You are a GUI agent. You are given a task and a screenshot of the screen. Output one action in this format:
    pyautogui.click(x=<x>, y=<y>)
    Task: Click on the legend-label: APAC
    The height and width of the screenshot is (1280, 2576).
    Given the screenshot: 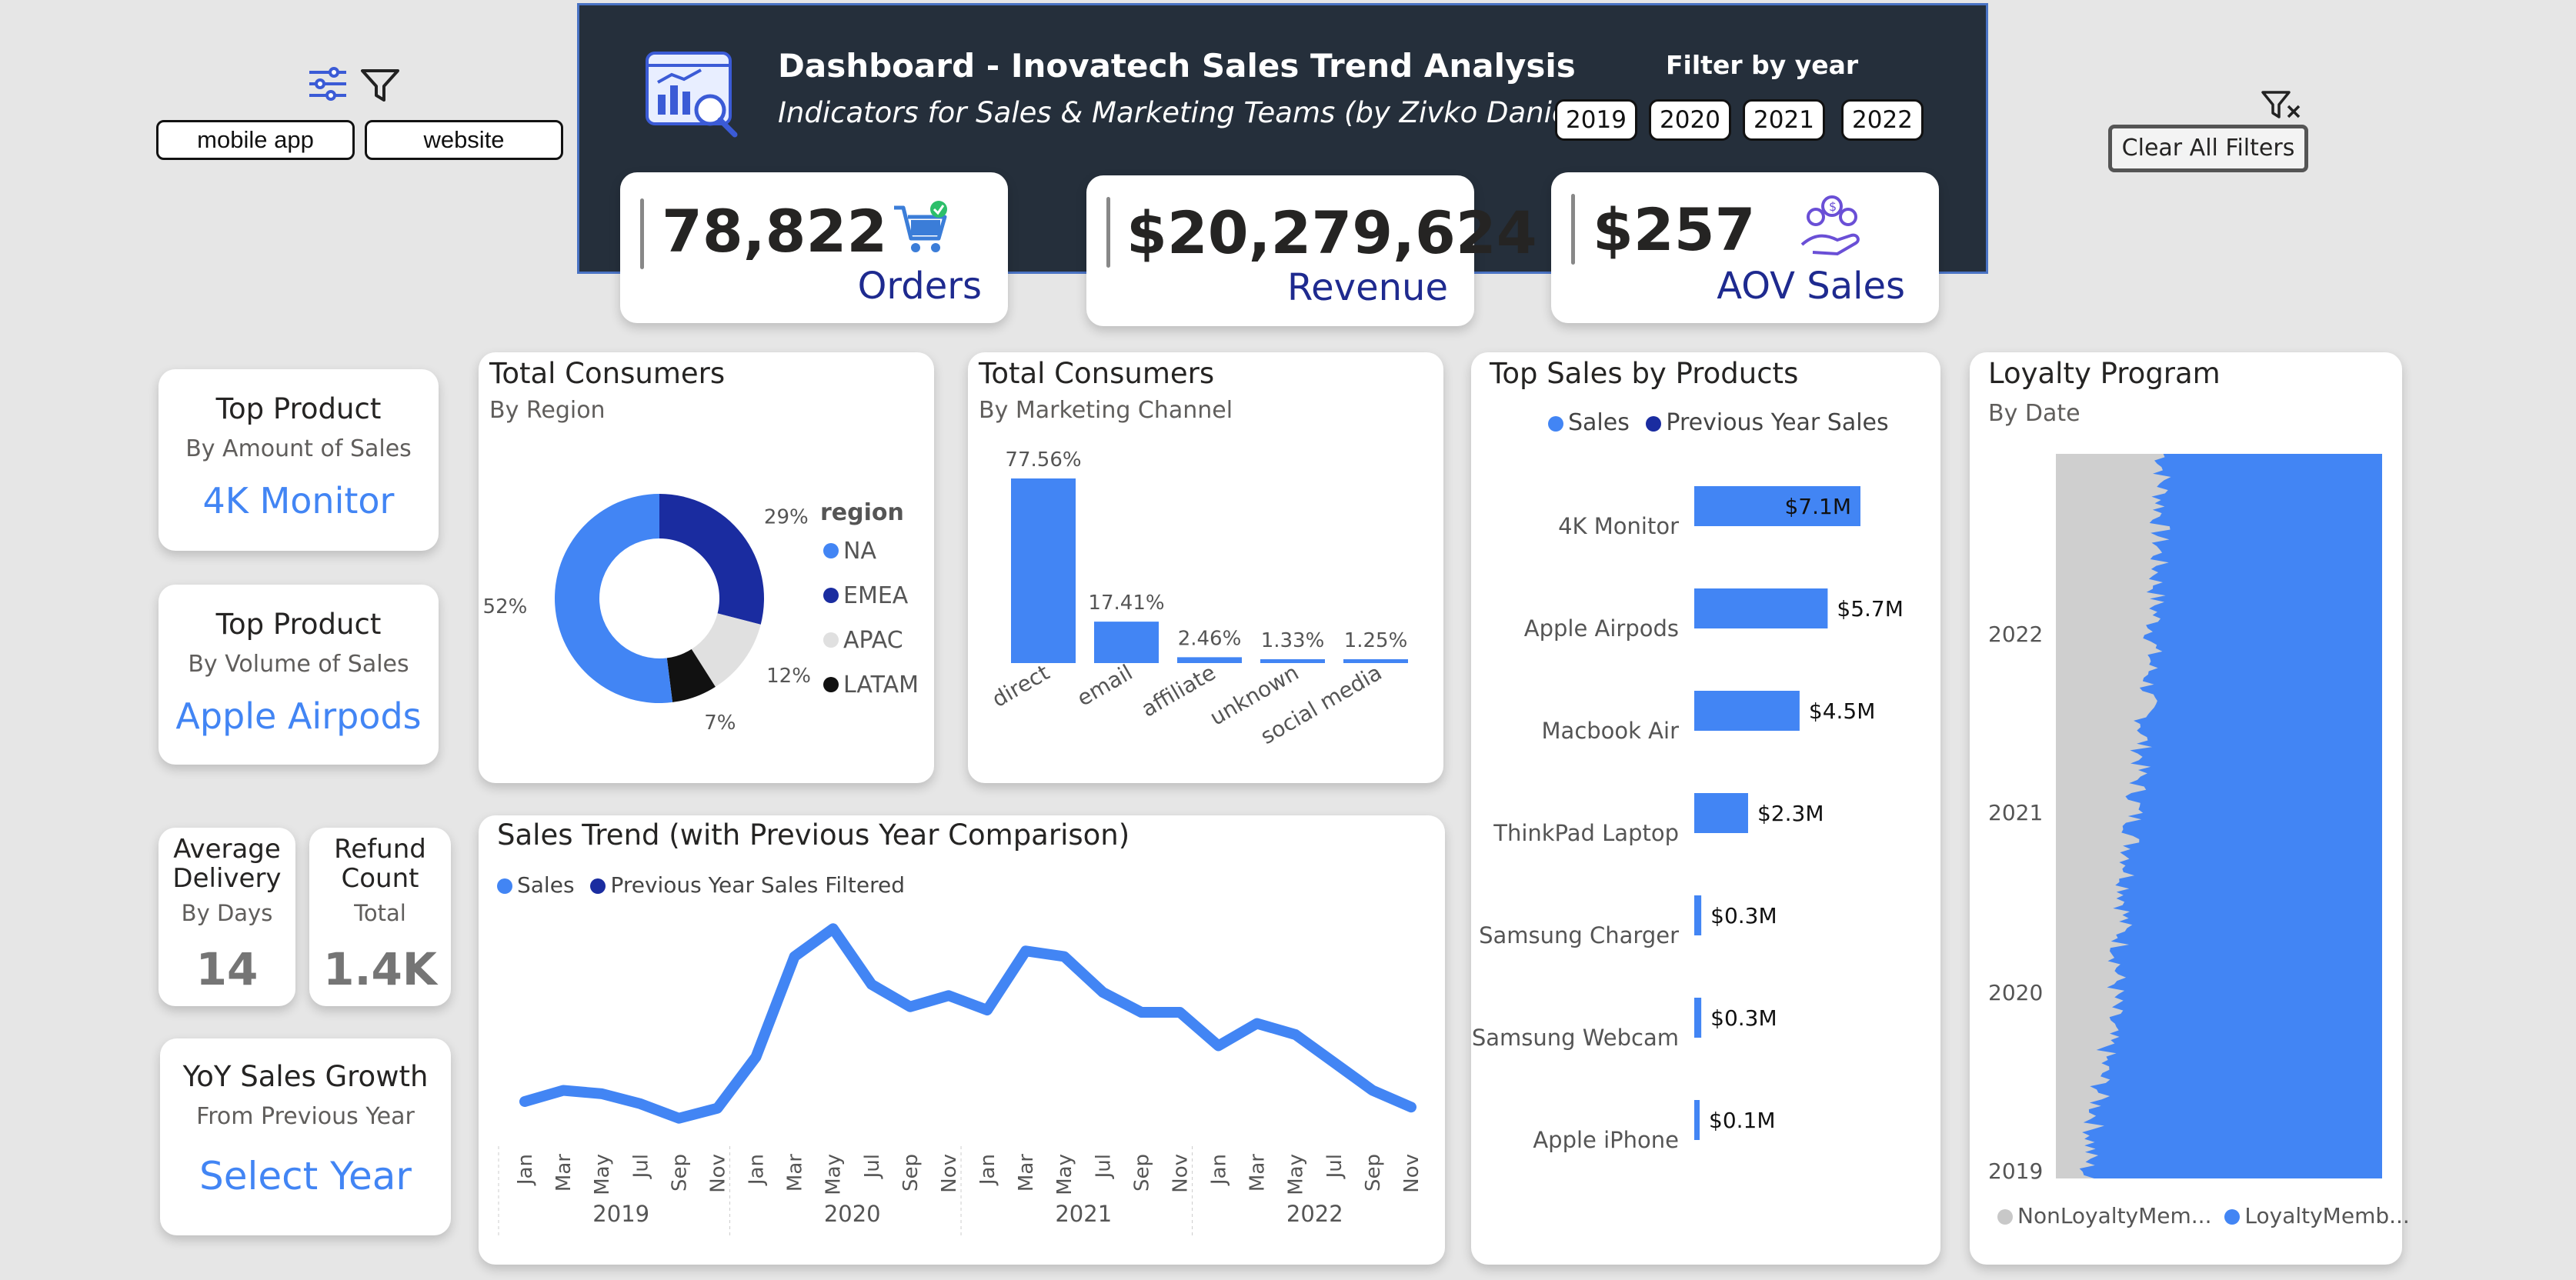 What is the action you would take?
    pyautogui.click(x=873, y=640)
    